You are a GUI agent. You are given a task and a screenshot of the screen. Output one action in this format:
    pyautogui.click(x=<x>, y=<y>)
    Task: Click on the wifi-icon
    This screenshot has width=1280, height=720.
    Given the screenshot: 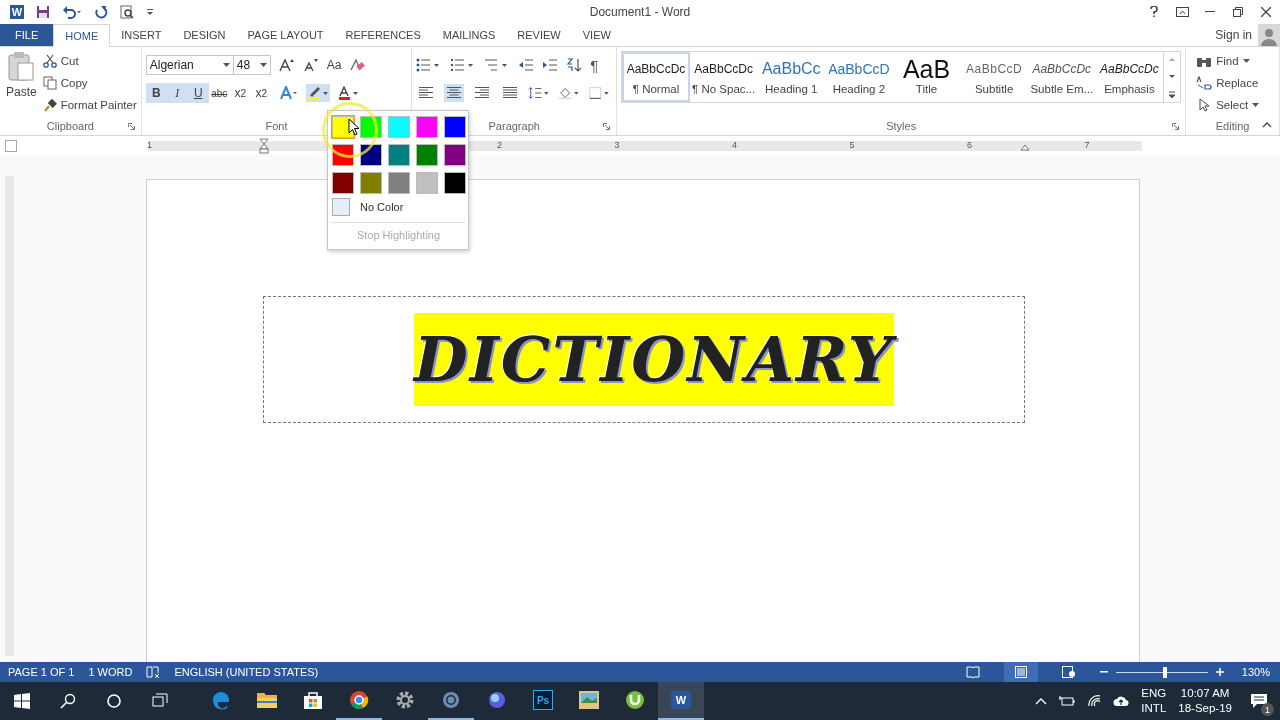 What is the action you would take?
    pyautogui.click(x=1094, y=701)
    